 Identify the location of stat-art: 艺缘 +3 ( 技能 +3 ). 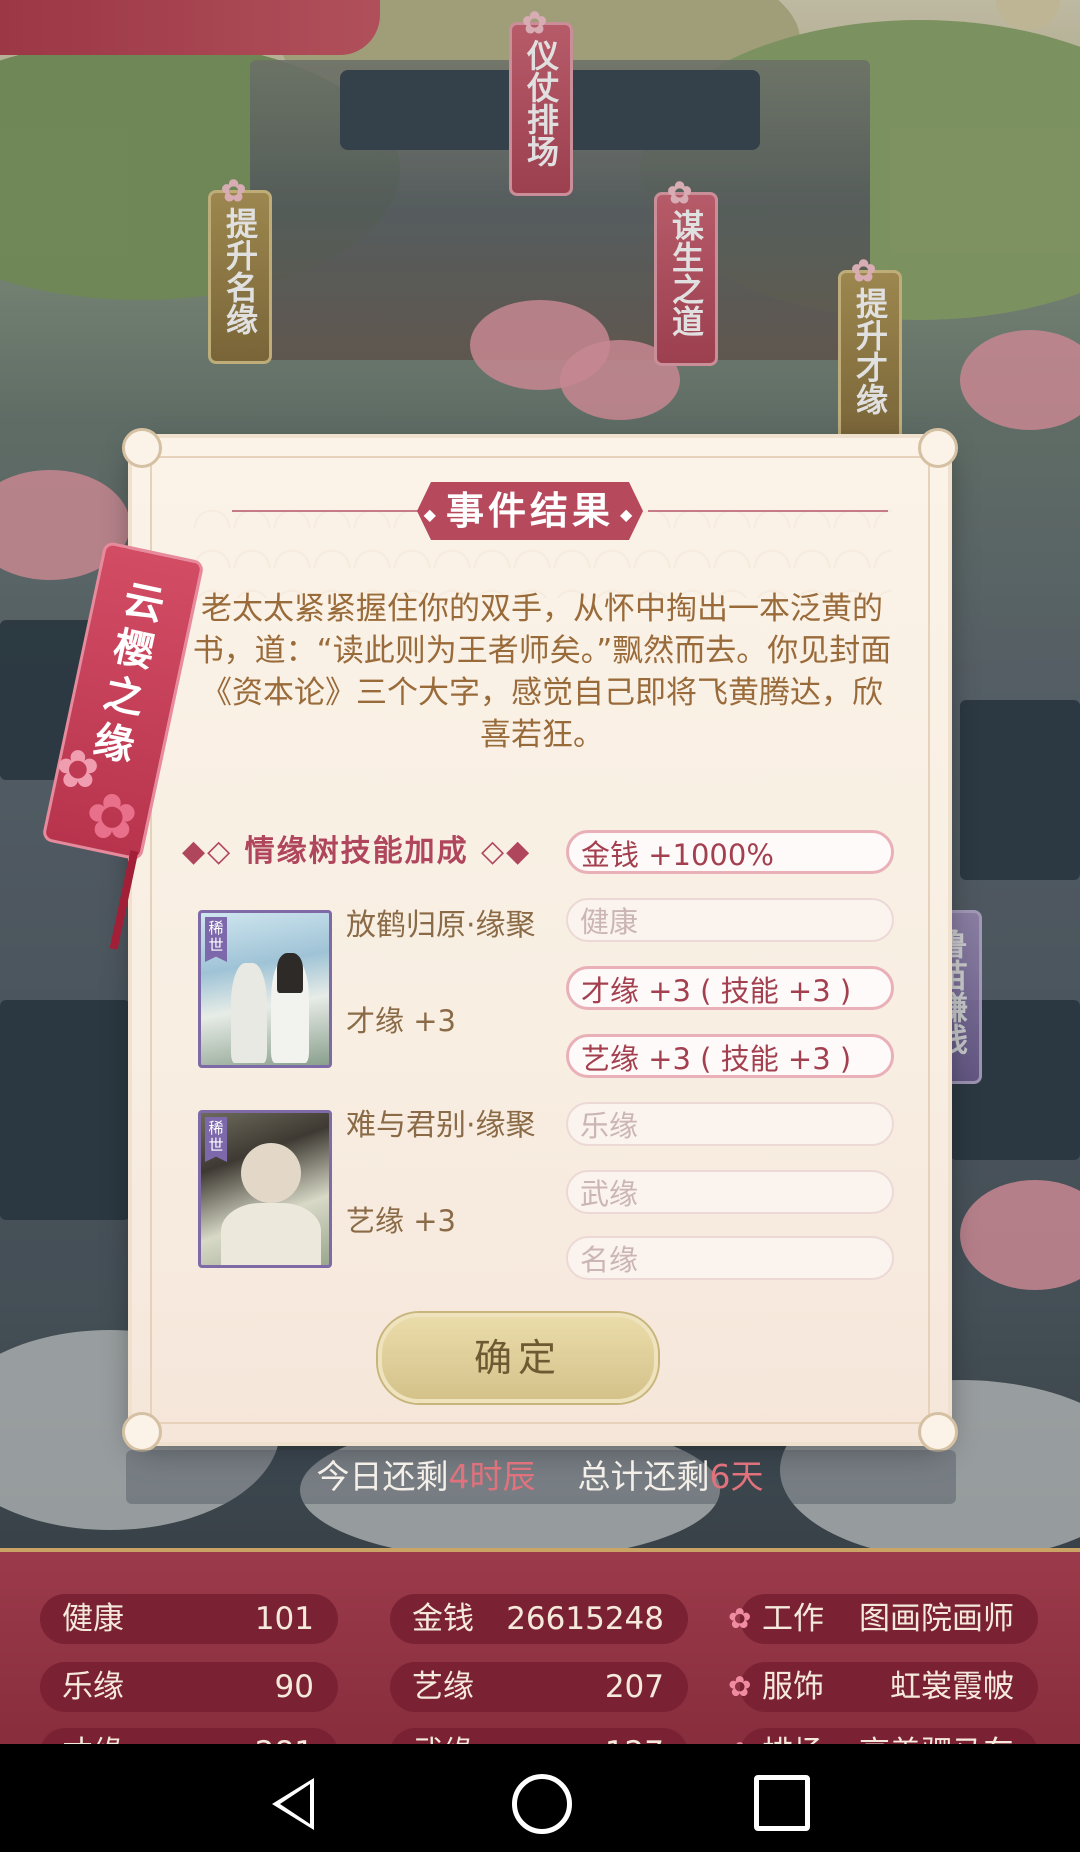
(730, 1056).